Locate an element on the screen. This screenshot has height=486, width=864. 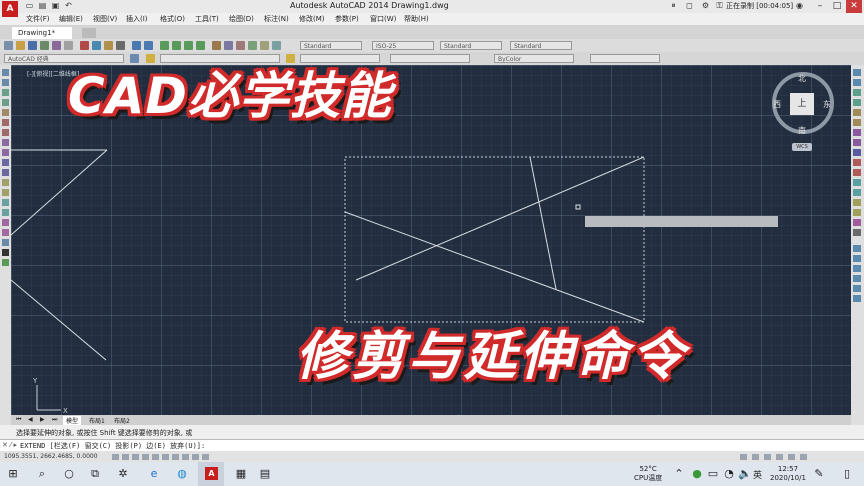
stop-icon: ◻ is located at coordinates (689, 6).